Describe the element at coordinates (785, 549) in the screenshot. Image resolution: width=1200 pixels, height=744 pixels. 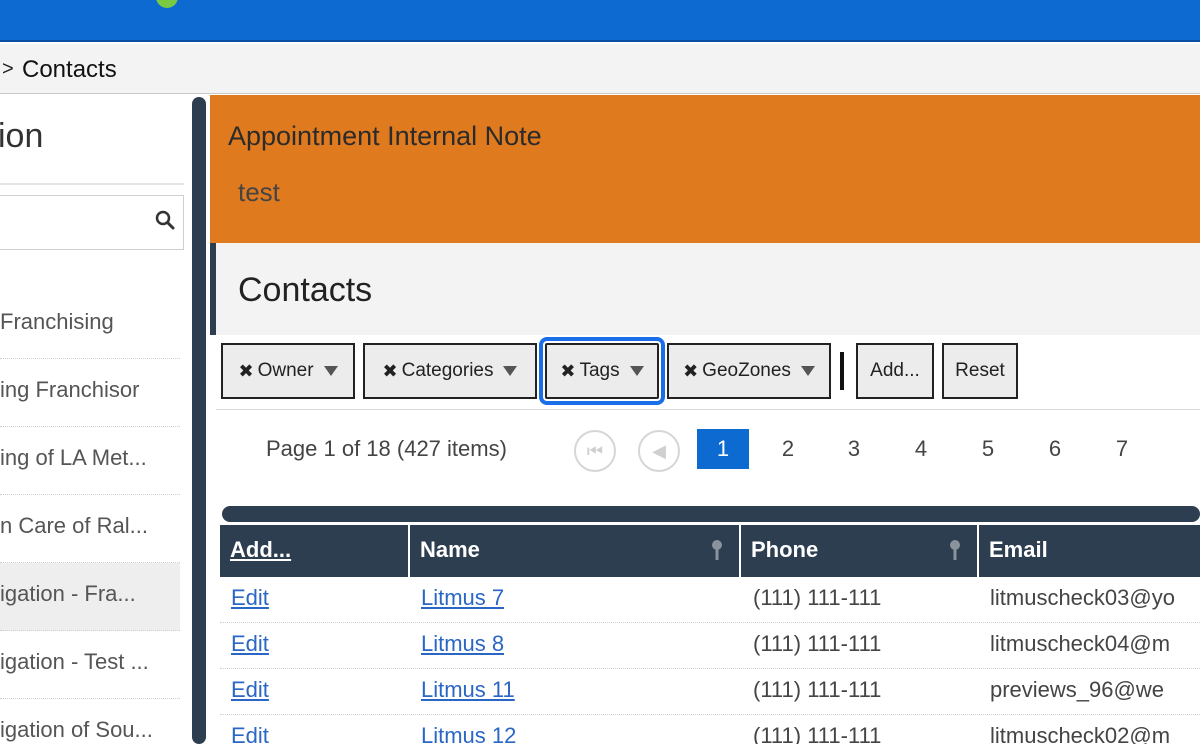
I see `column-header-label: Phone` at that location.